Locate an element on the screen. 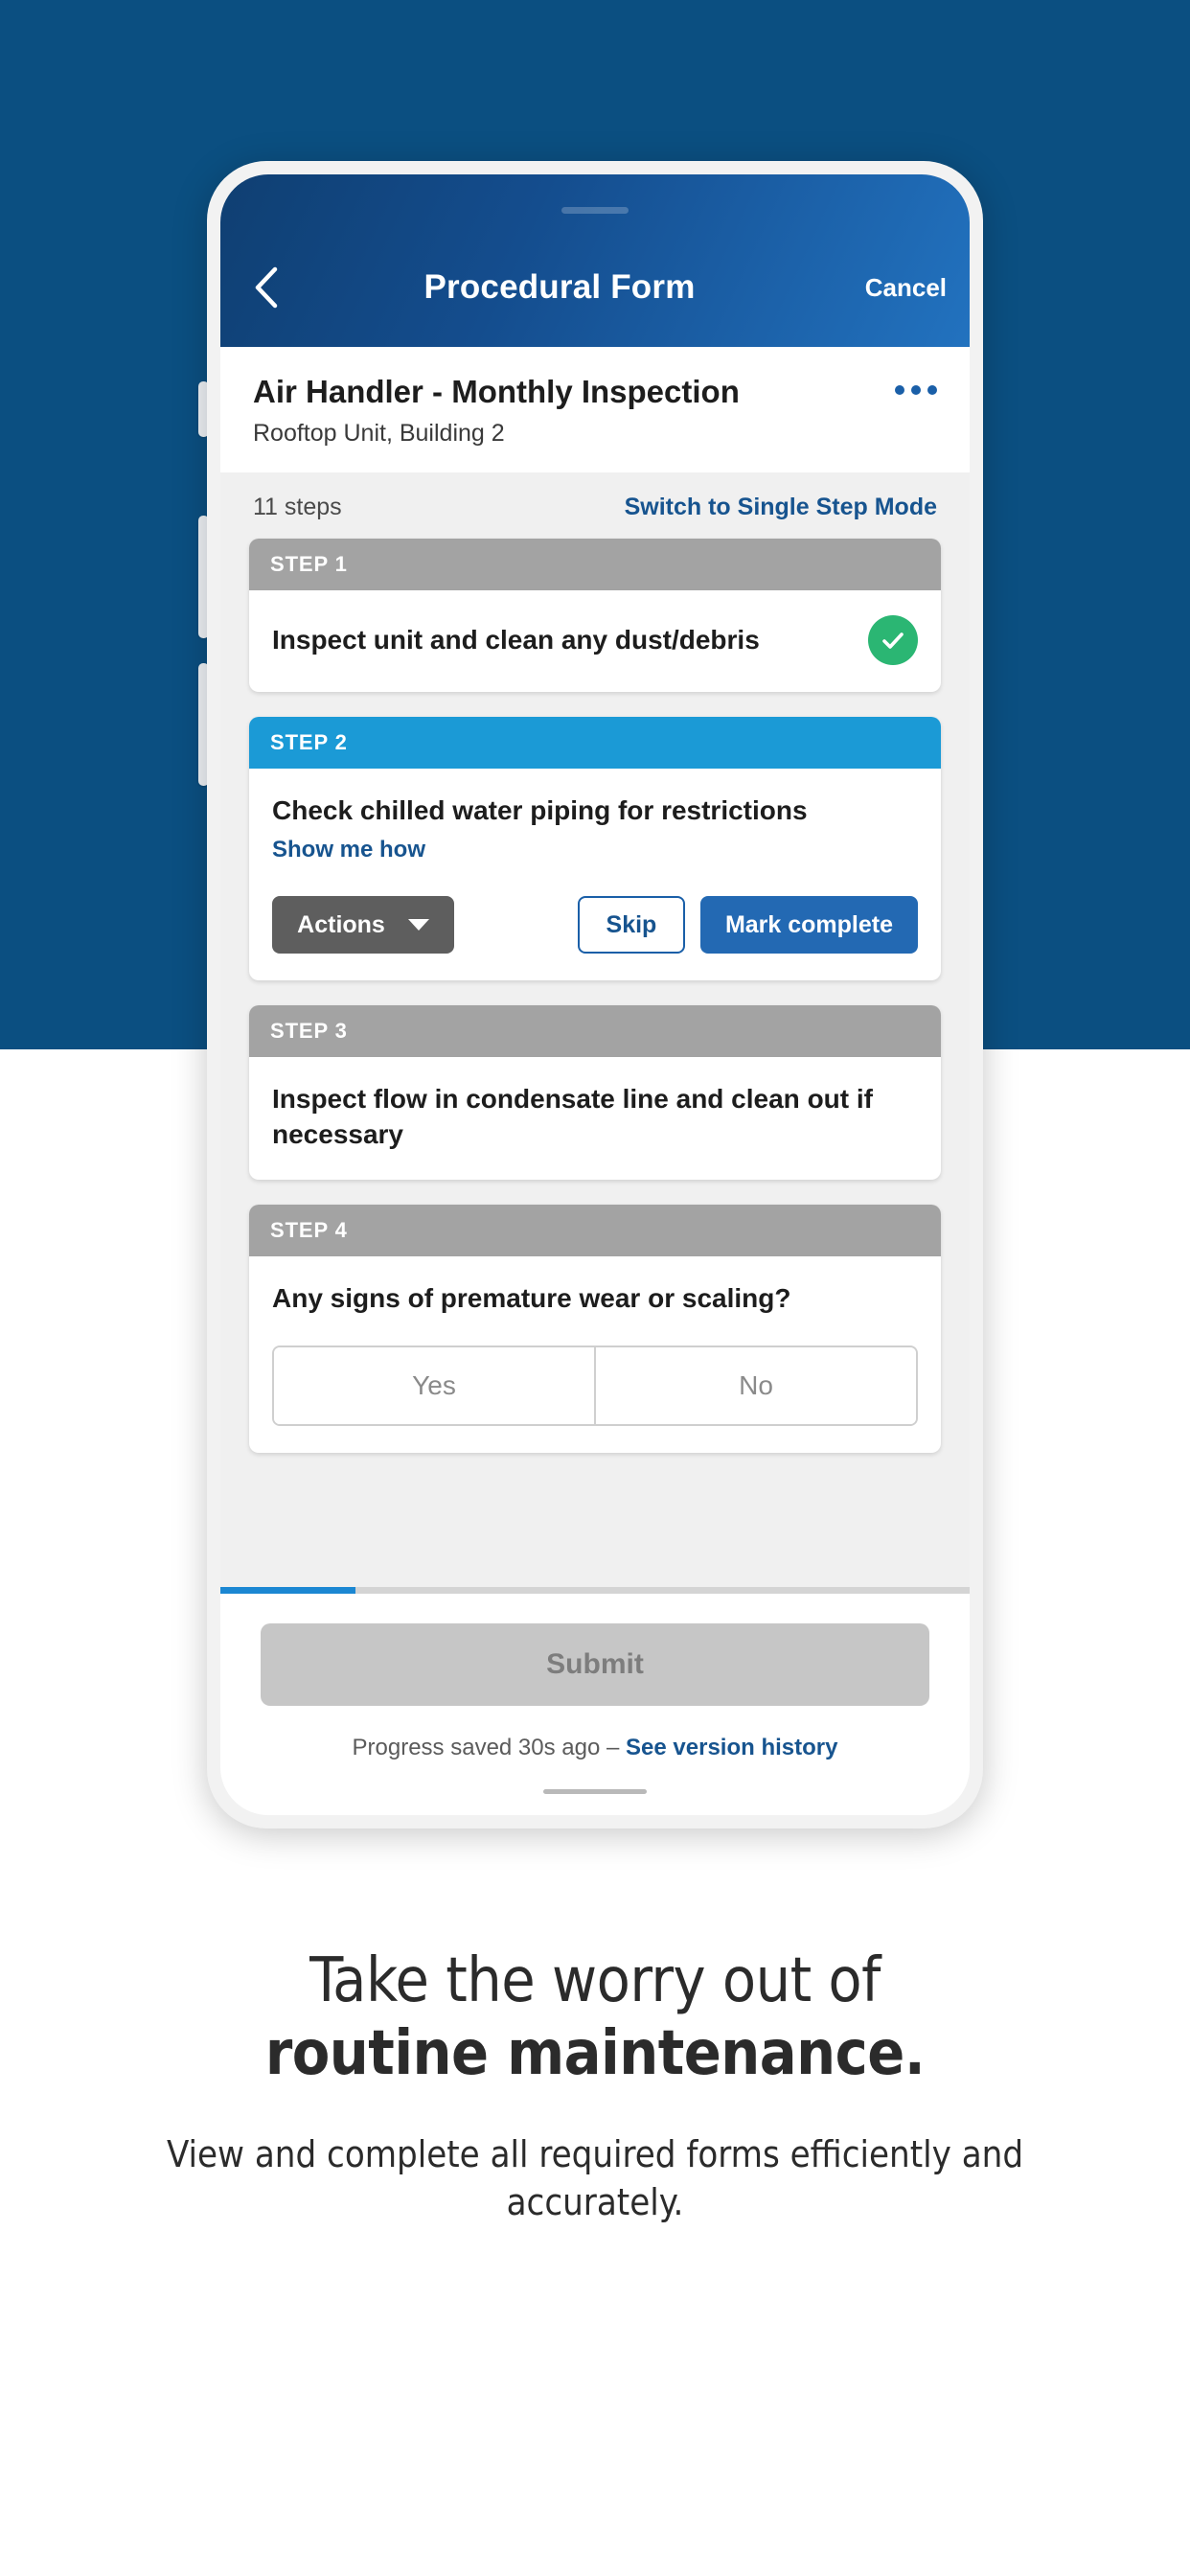 The width and height of the screenshot is (1190, 2576). show-me-how-link: Show me how is located at coordinates (595, 850).